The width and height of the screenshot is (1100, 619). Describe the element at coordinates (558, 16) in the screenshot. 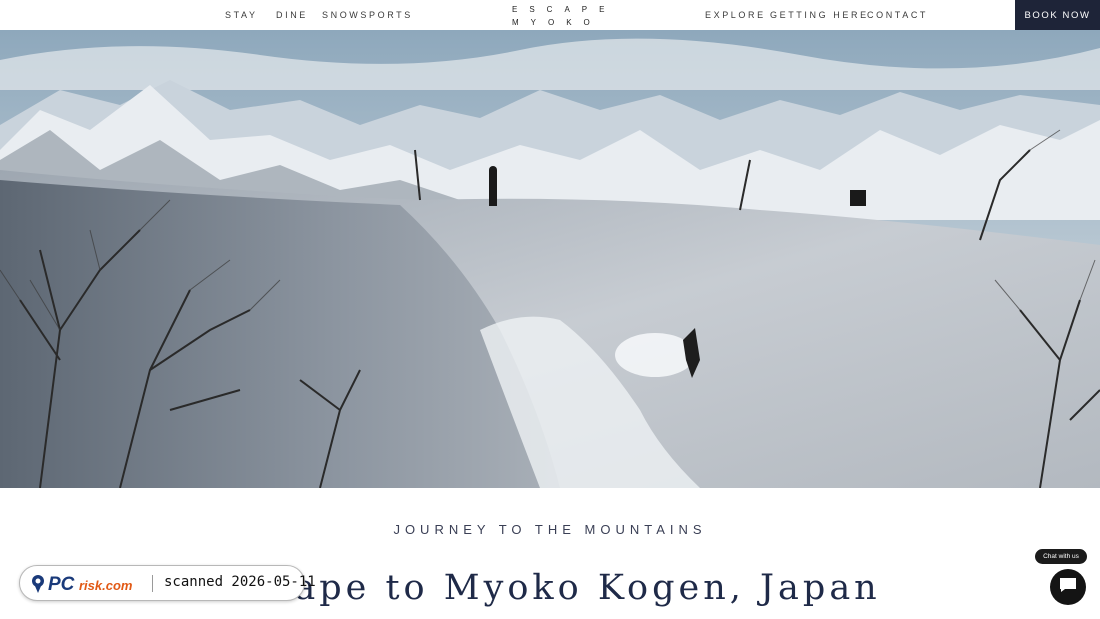

I see `site-logo: ESCAPE MYOKO` at that location.